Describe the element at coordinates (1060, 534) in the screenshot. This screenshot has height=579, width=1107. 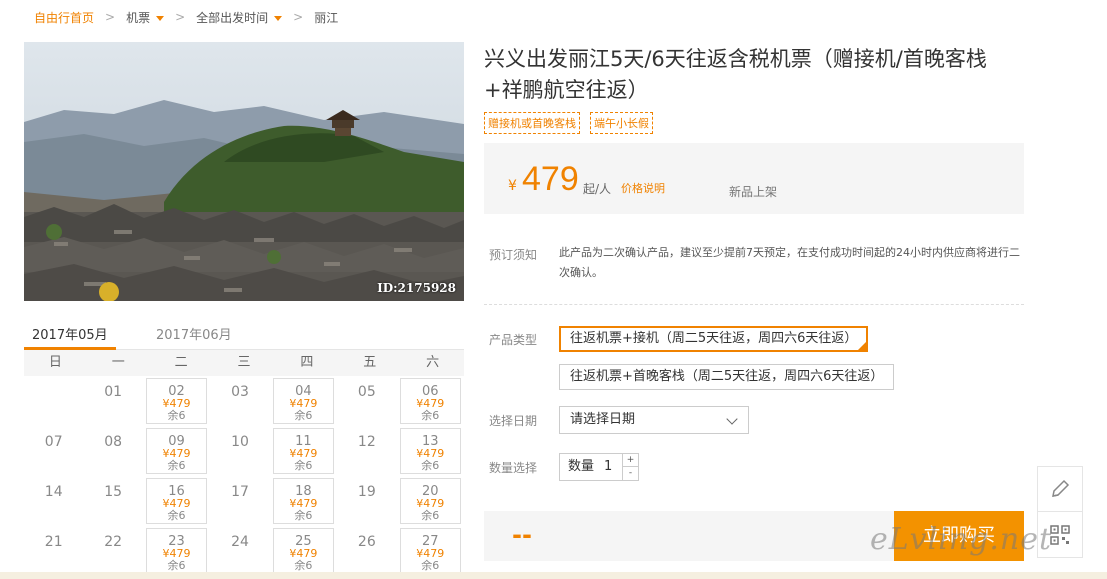
I see `qr-code-icon` at that location.